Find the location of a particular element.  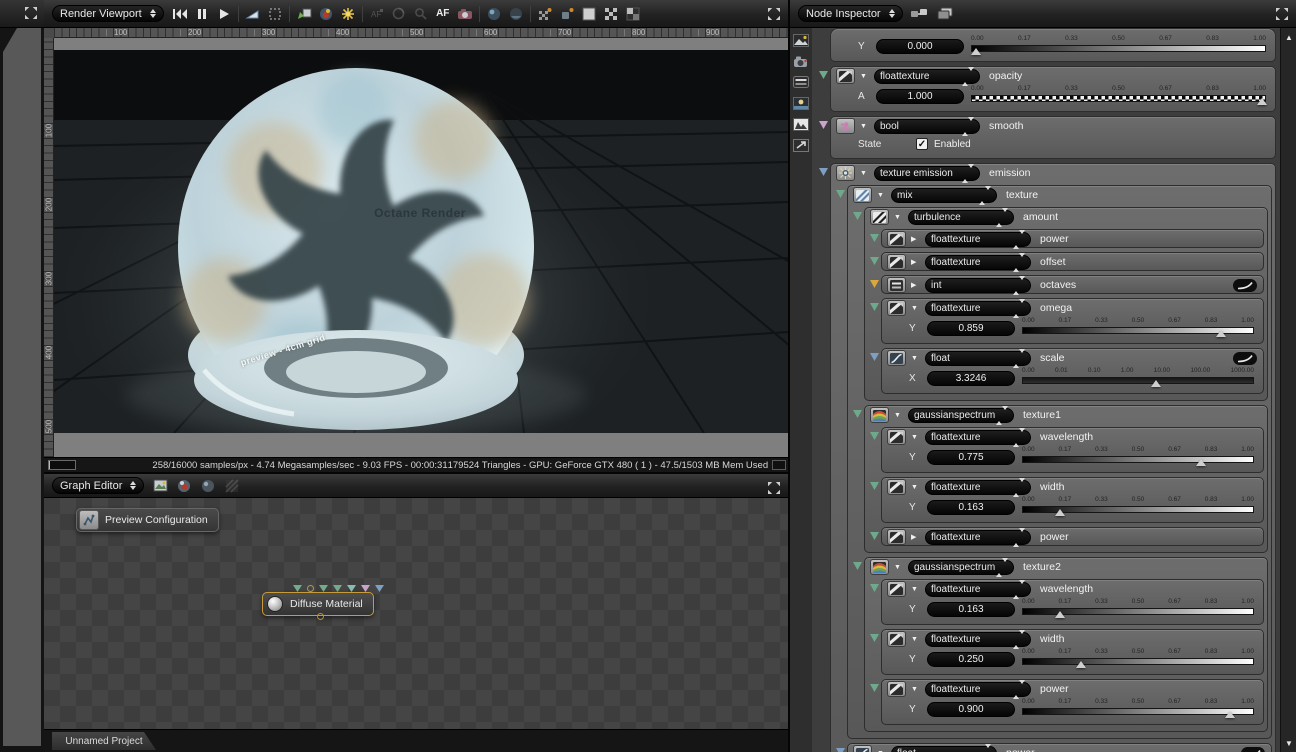

node-preview-configuration: Preview Configuration is located at coordinates (147, 520).